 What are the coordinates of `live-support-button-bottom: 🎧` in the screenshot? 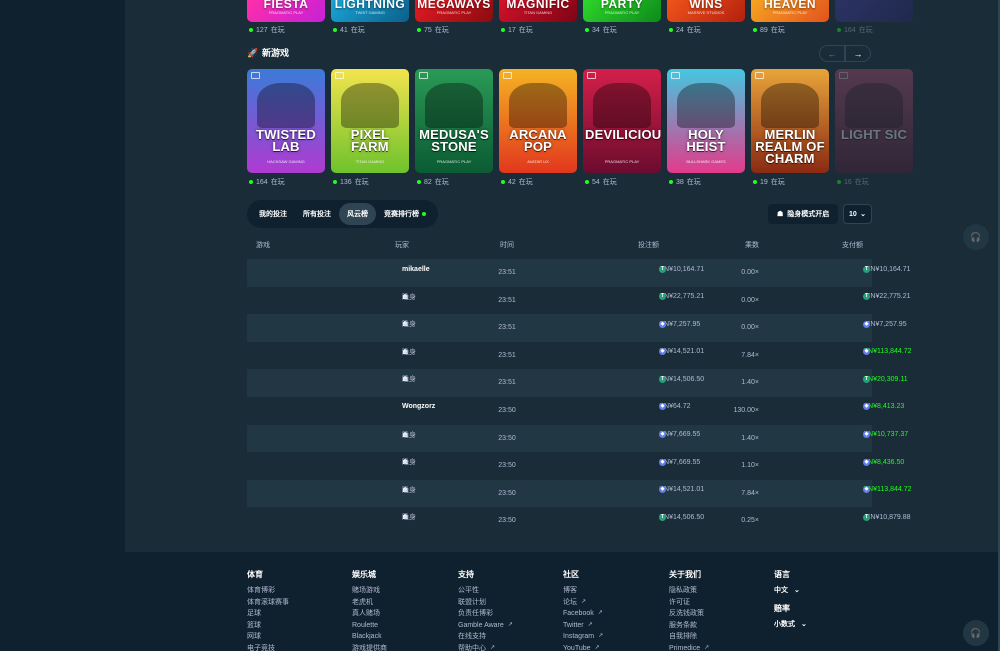 It's located at (976, 633).